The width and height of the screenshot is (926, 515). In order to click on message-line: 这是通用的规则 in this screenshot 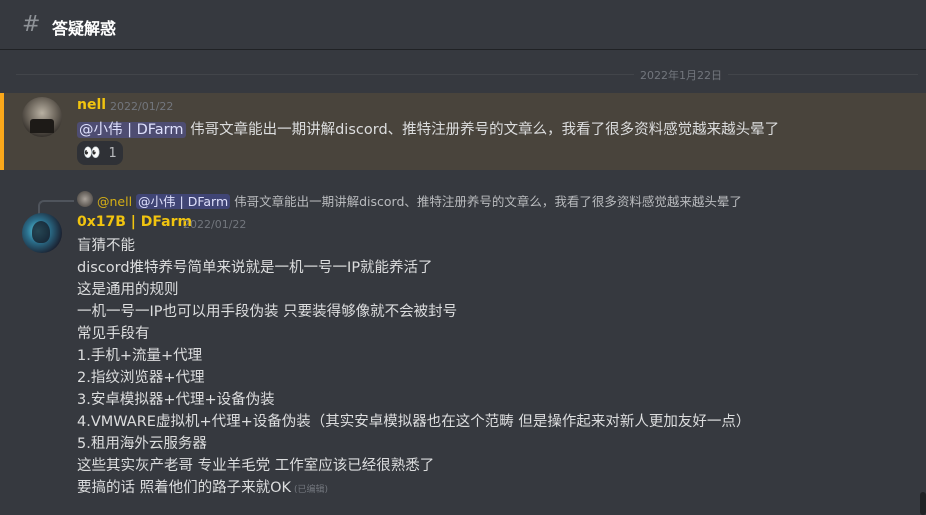, I will do `click(128, 290)`.